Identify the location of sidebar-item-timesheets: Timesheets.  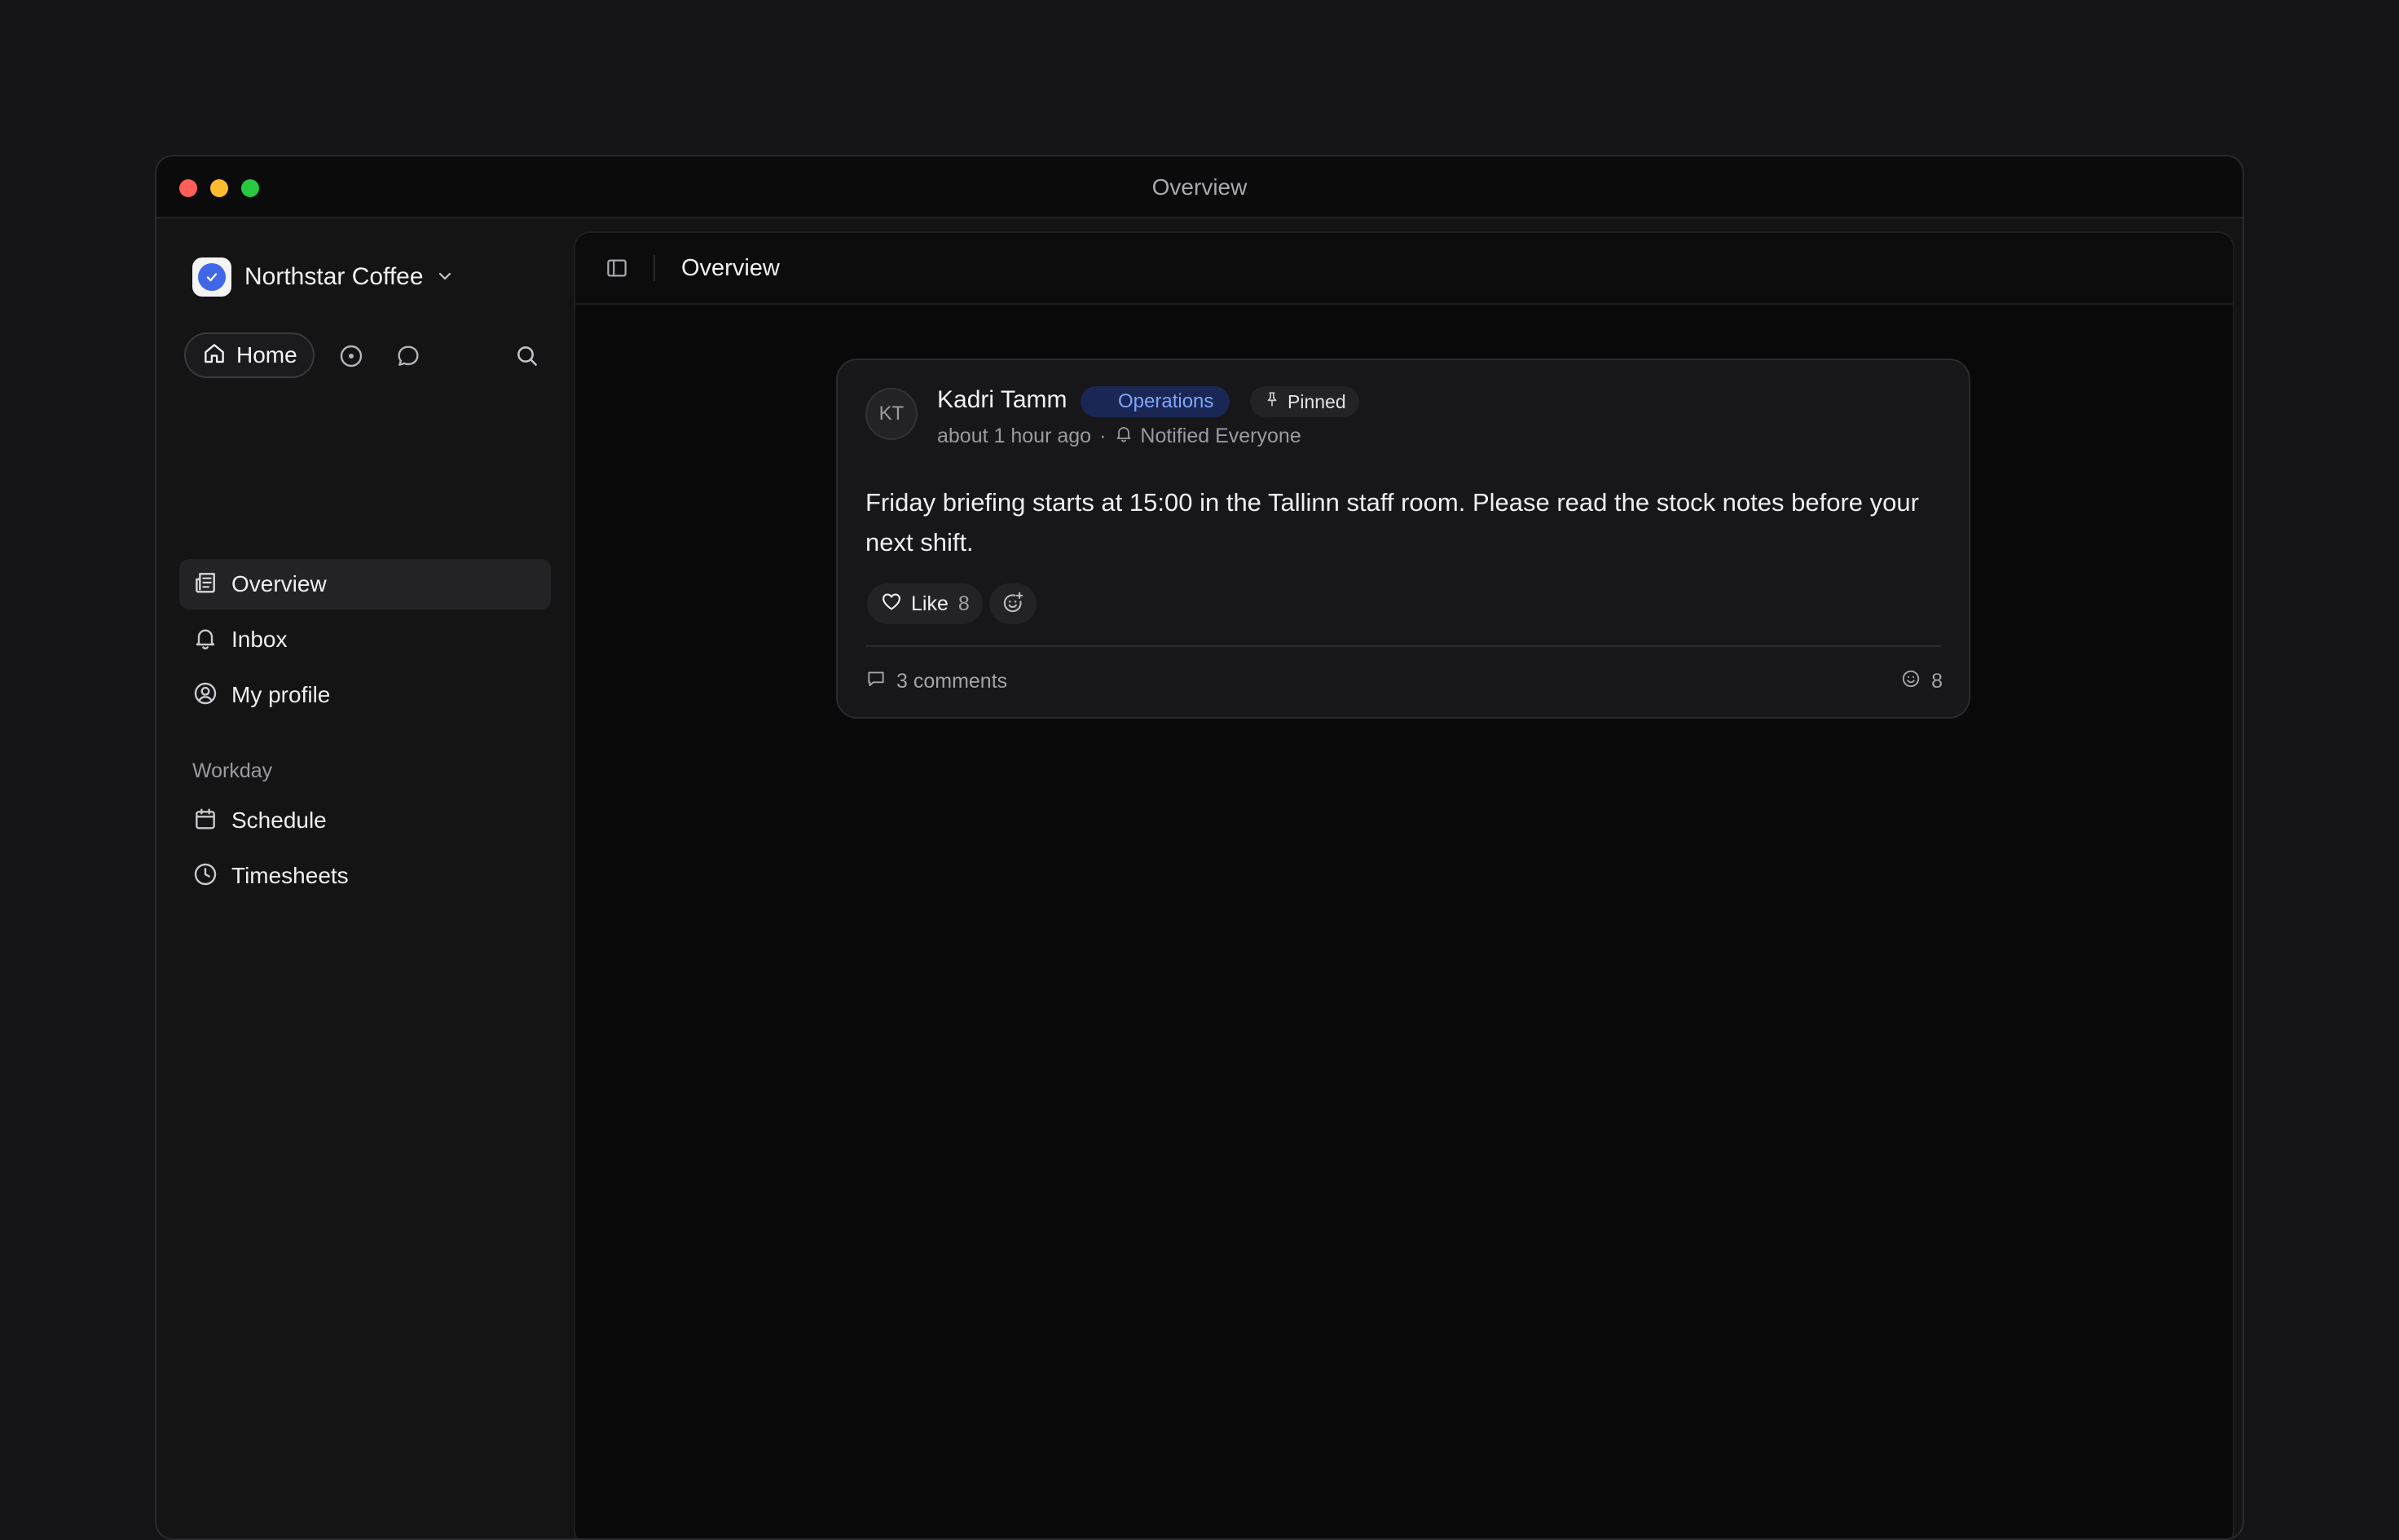
(365, 876).